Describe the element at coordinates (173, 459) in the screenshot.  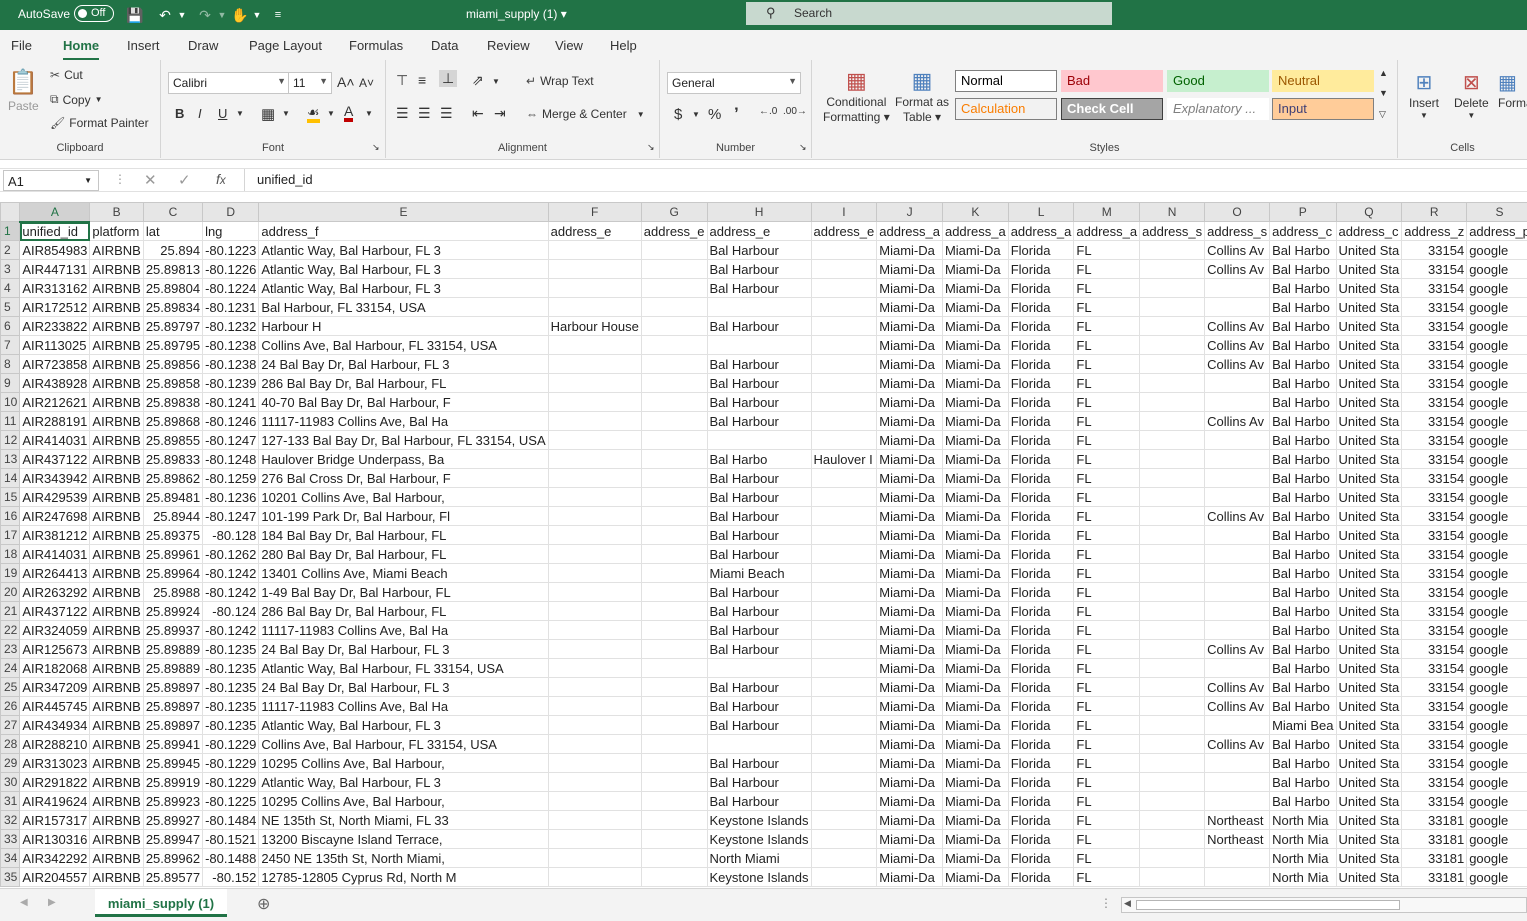
I see `cell: 25.89833` at that location.